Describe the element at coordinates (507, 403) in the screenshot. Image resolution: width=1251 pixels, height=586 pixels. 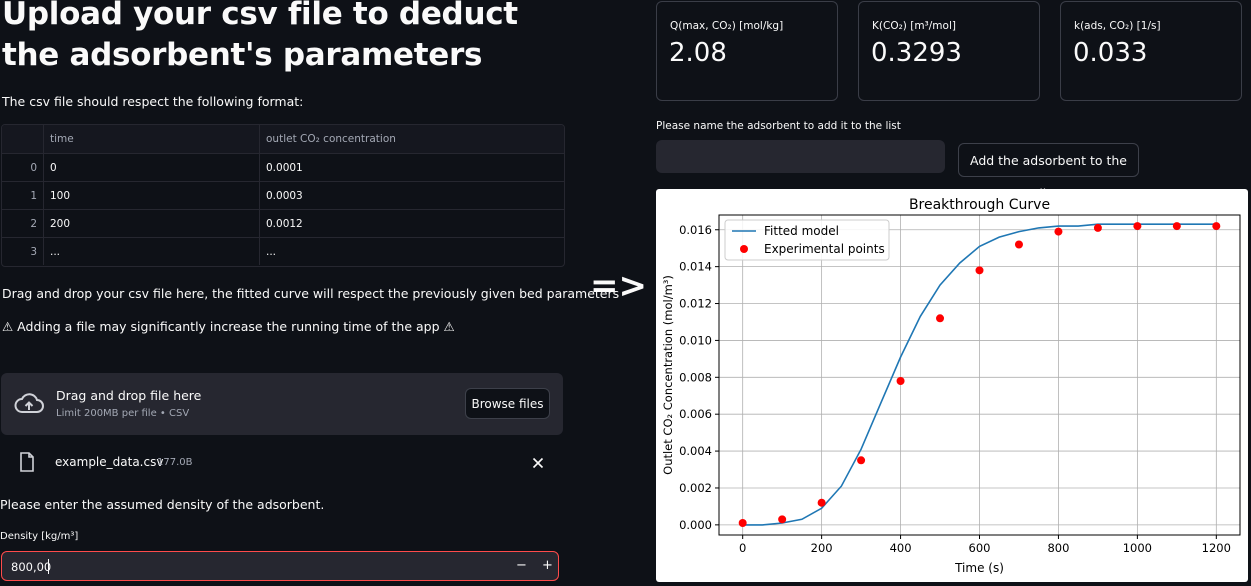
I see `browse-files-button: Browse files` at that location.